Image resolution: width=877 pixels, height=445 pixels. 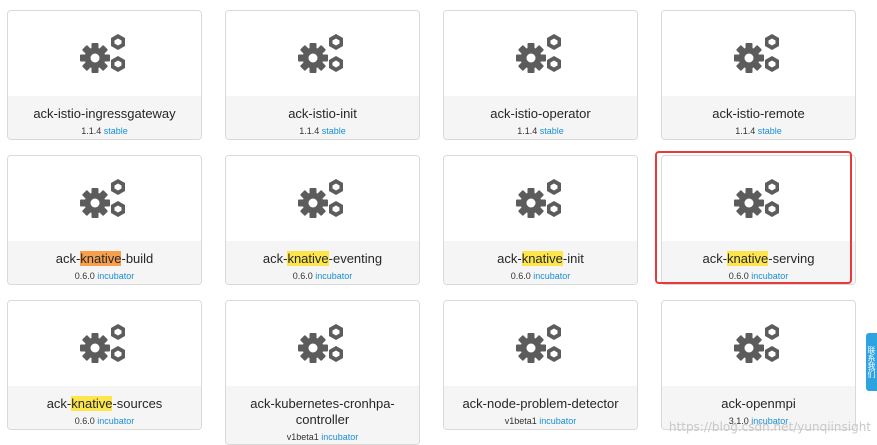 I want to click on chart-name: ack-knative-eventing, so click(x=322, y=258).